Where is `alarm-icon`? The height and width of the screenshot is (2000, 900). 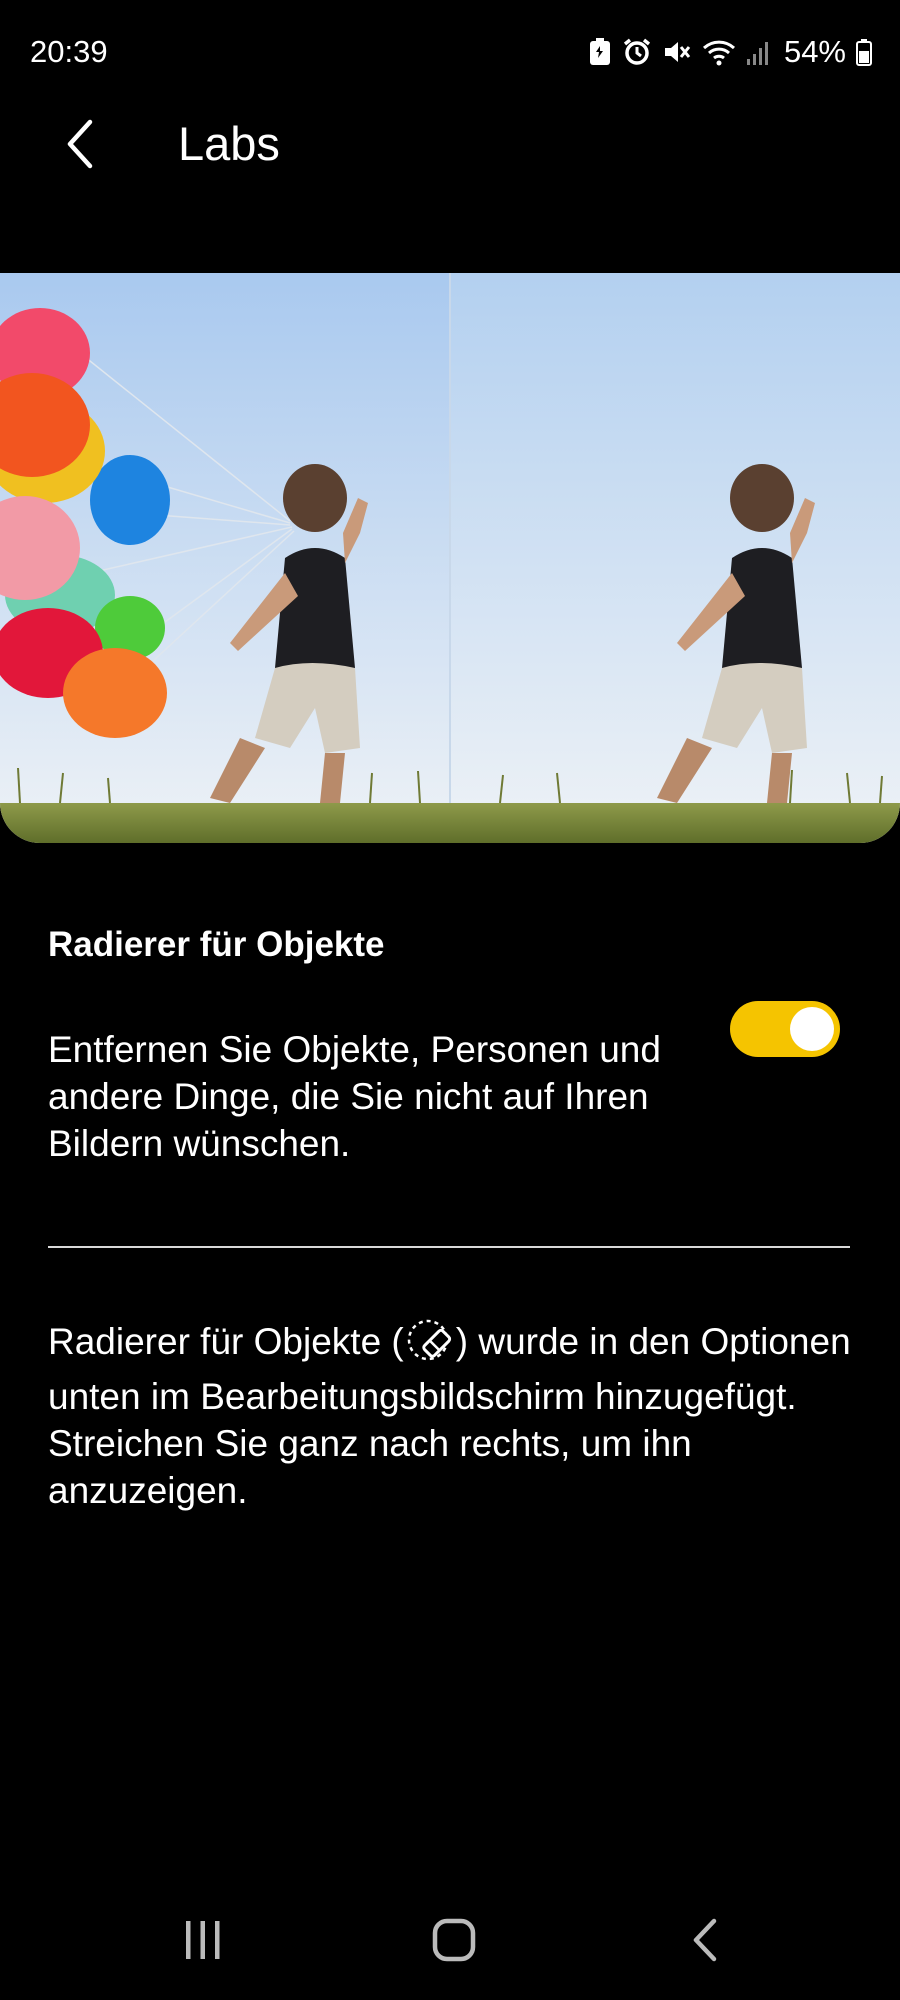 alarm-icon is located at coordinates (637, 52).